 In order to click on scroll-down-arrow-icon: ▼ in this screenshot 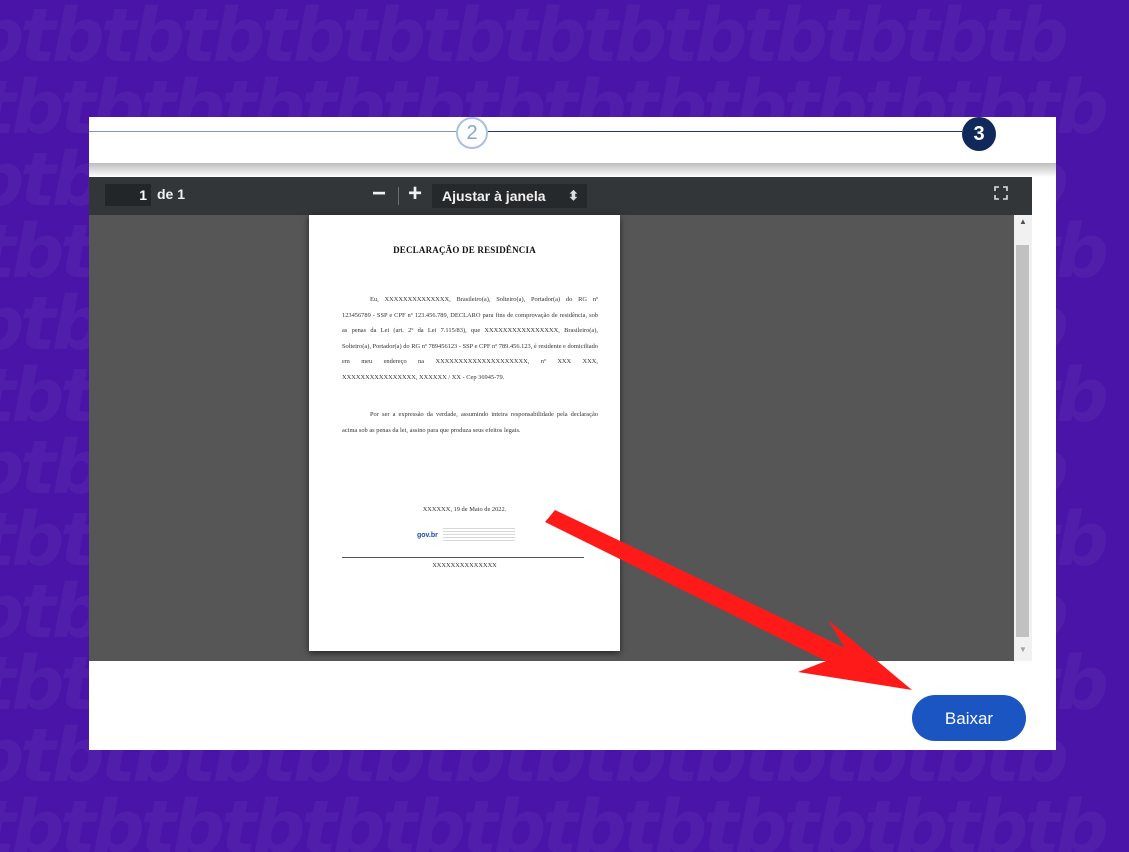, I will do `click(1023, 649)`.